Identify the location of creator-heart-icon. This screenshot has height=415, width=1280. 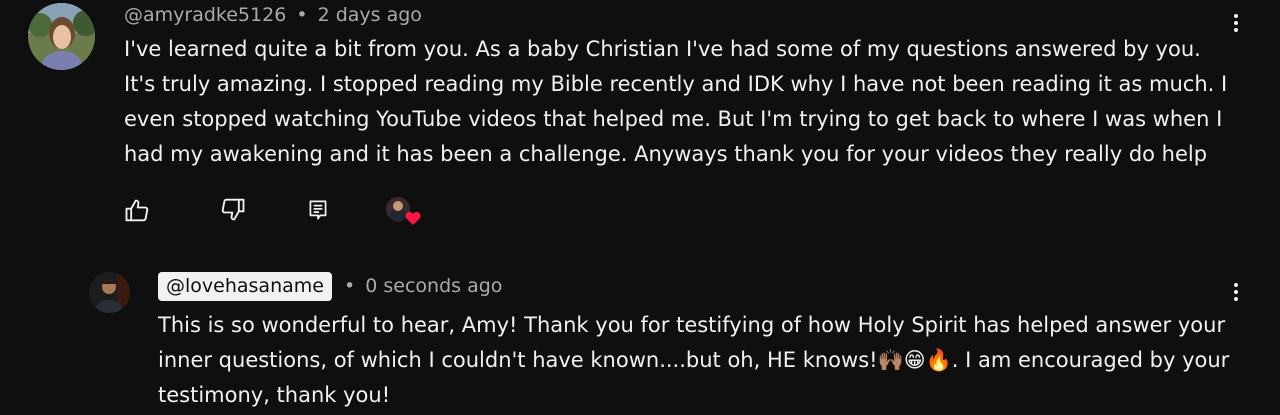
(403, 211).